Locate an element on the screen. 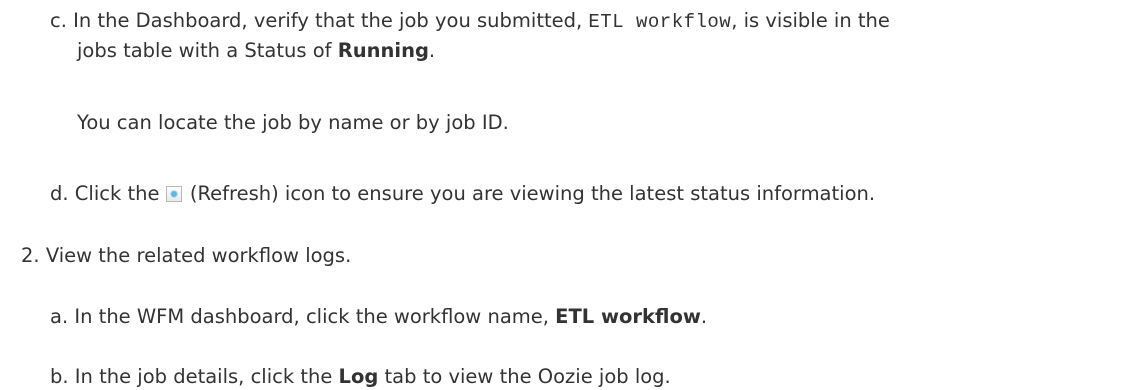 Image resolution: width=1122 pixels, height=390 pixels. step-a-marker: a. is located at coordinates (59, 316).